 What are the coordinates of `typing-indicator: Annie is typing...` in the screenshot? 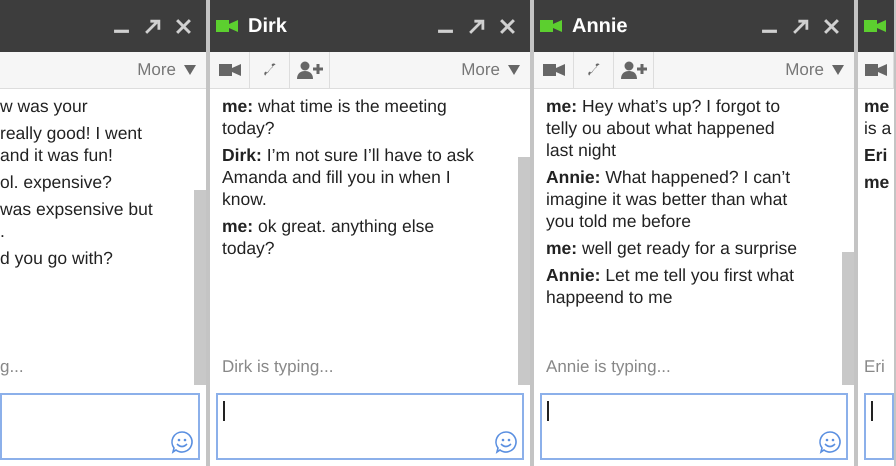 It's located at (609, 367).